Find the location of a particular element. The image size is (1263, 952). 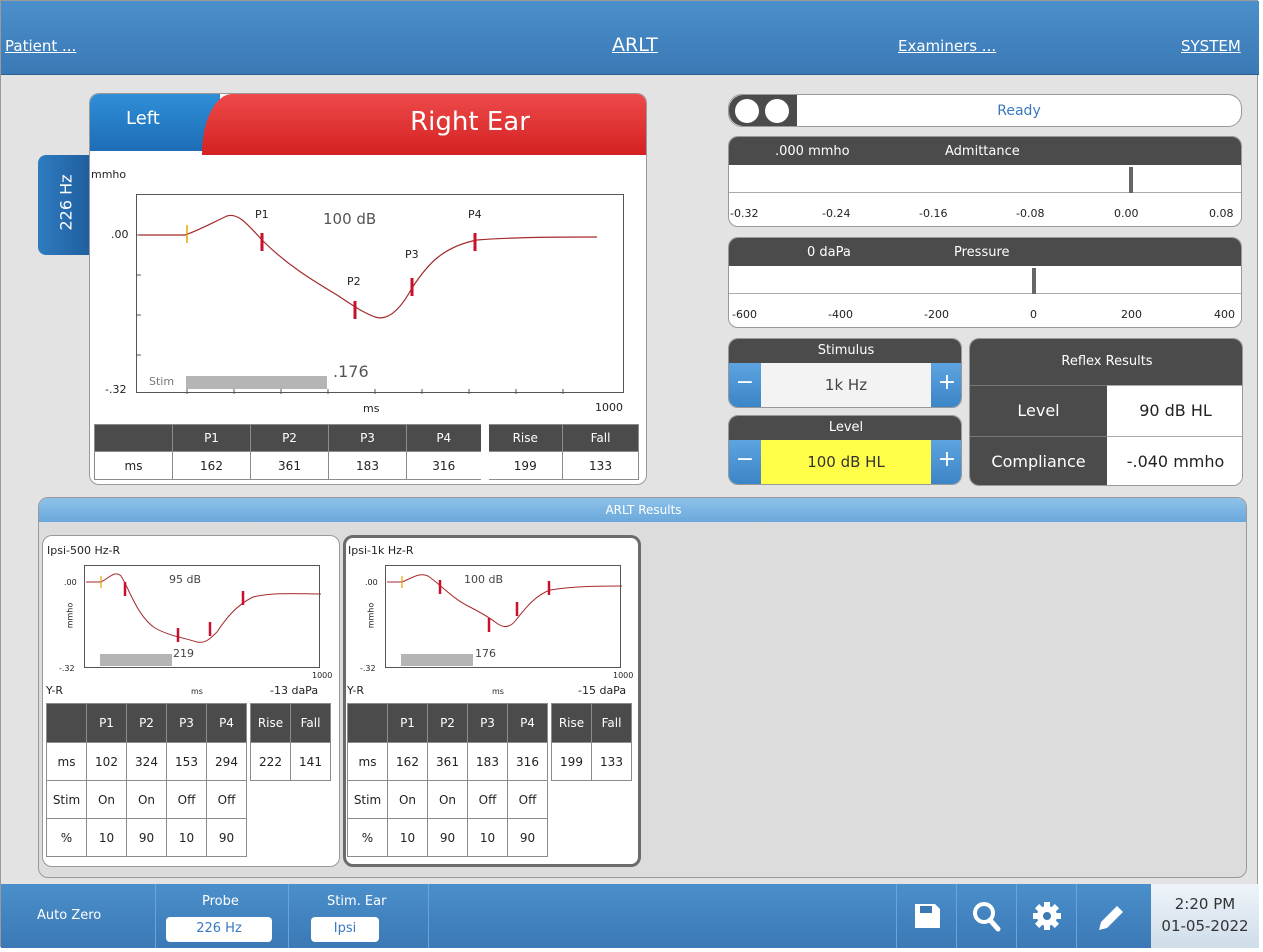

main-response-curve is located at coordinates (368, 266).